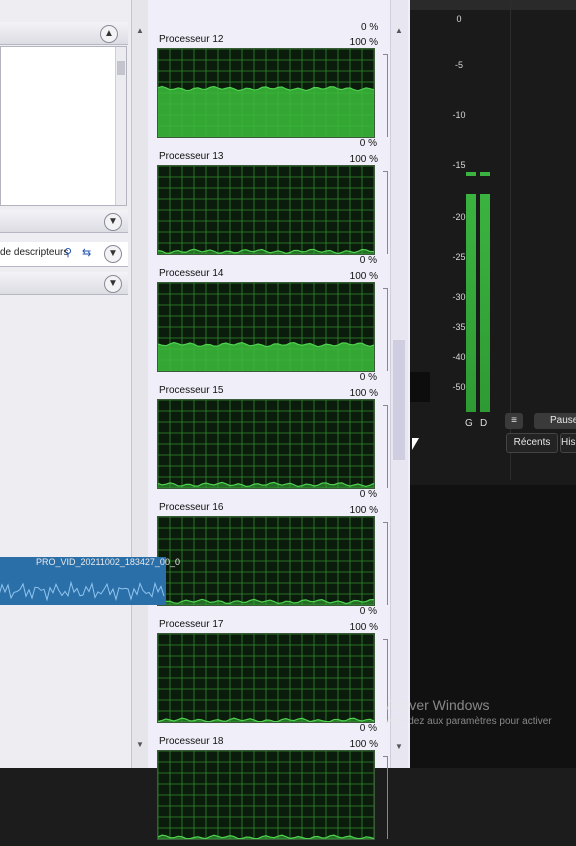 This screenshot has width=576, height=846. Describe the element at coordinates (471, 174) in the screenshot. I see `peak-left` at that location.